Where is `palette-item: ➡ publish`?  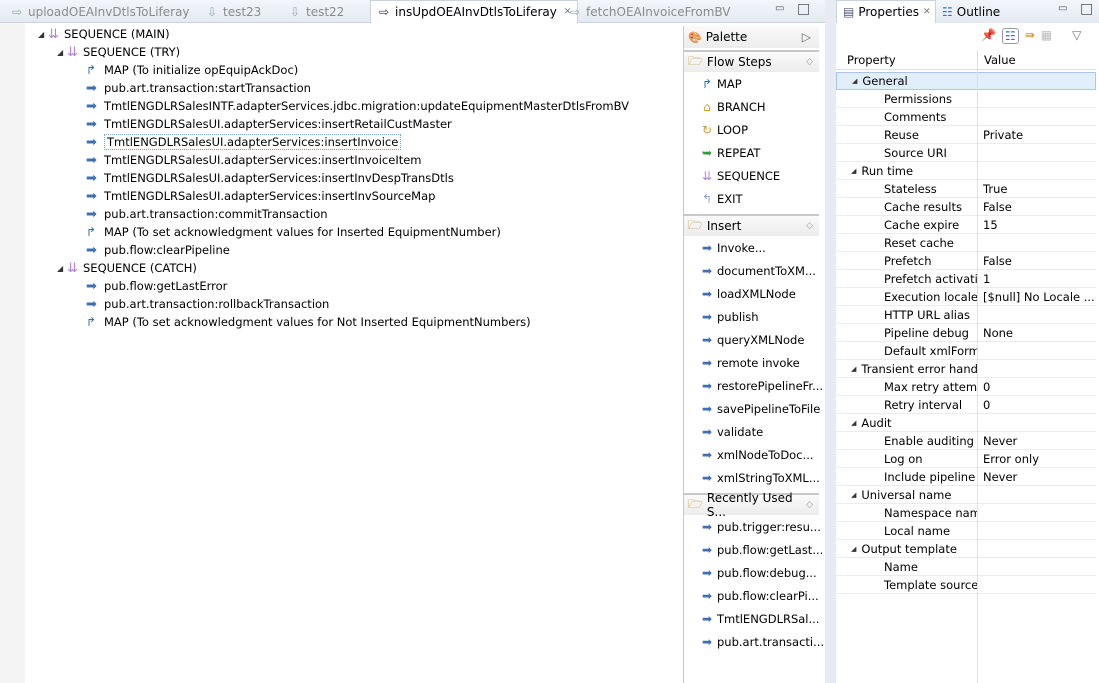 palette-item: ➡ publish is located at coordinates (729, 317).